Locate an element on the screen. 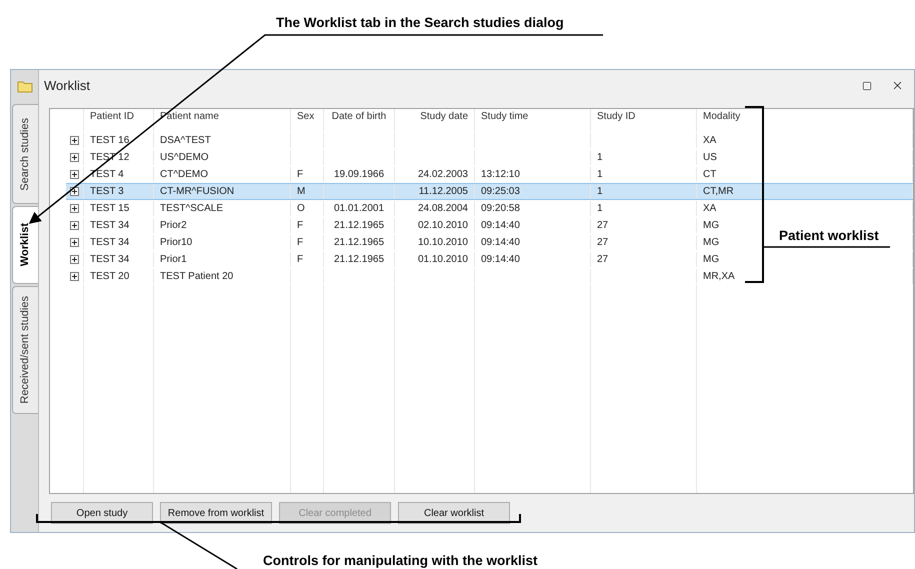  column-header: Date of birth is located at coordinates (359, 120).